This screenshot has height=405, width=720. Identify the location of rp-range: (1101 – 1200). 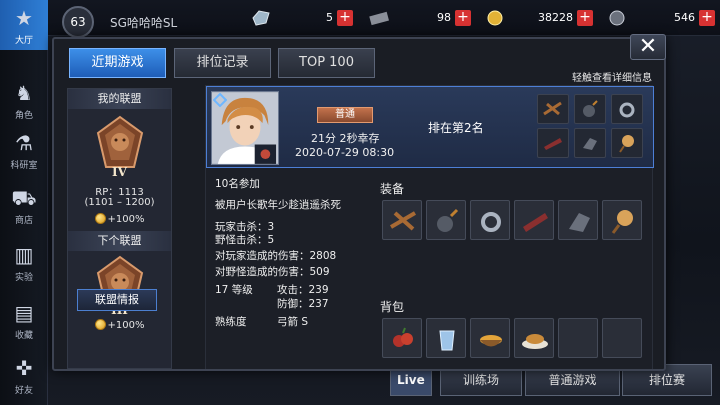
(119, 202).